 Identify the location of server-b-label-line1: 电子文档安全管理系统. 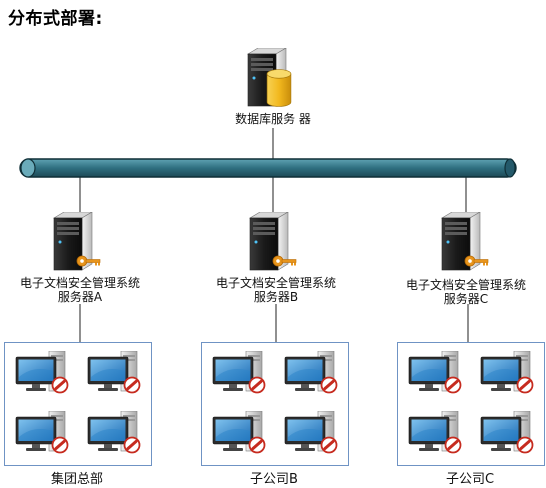
(275, 283).